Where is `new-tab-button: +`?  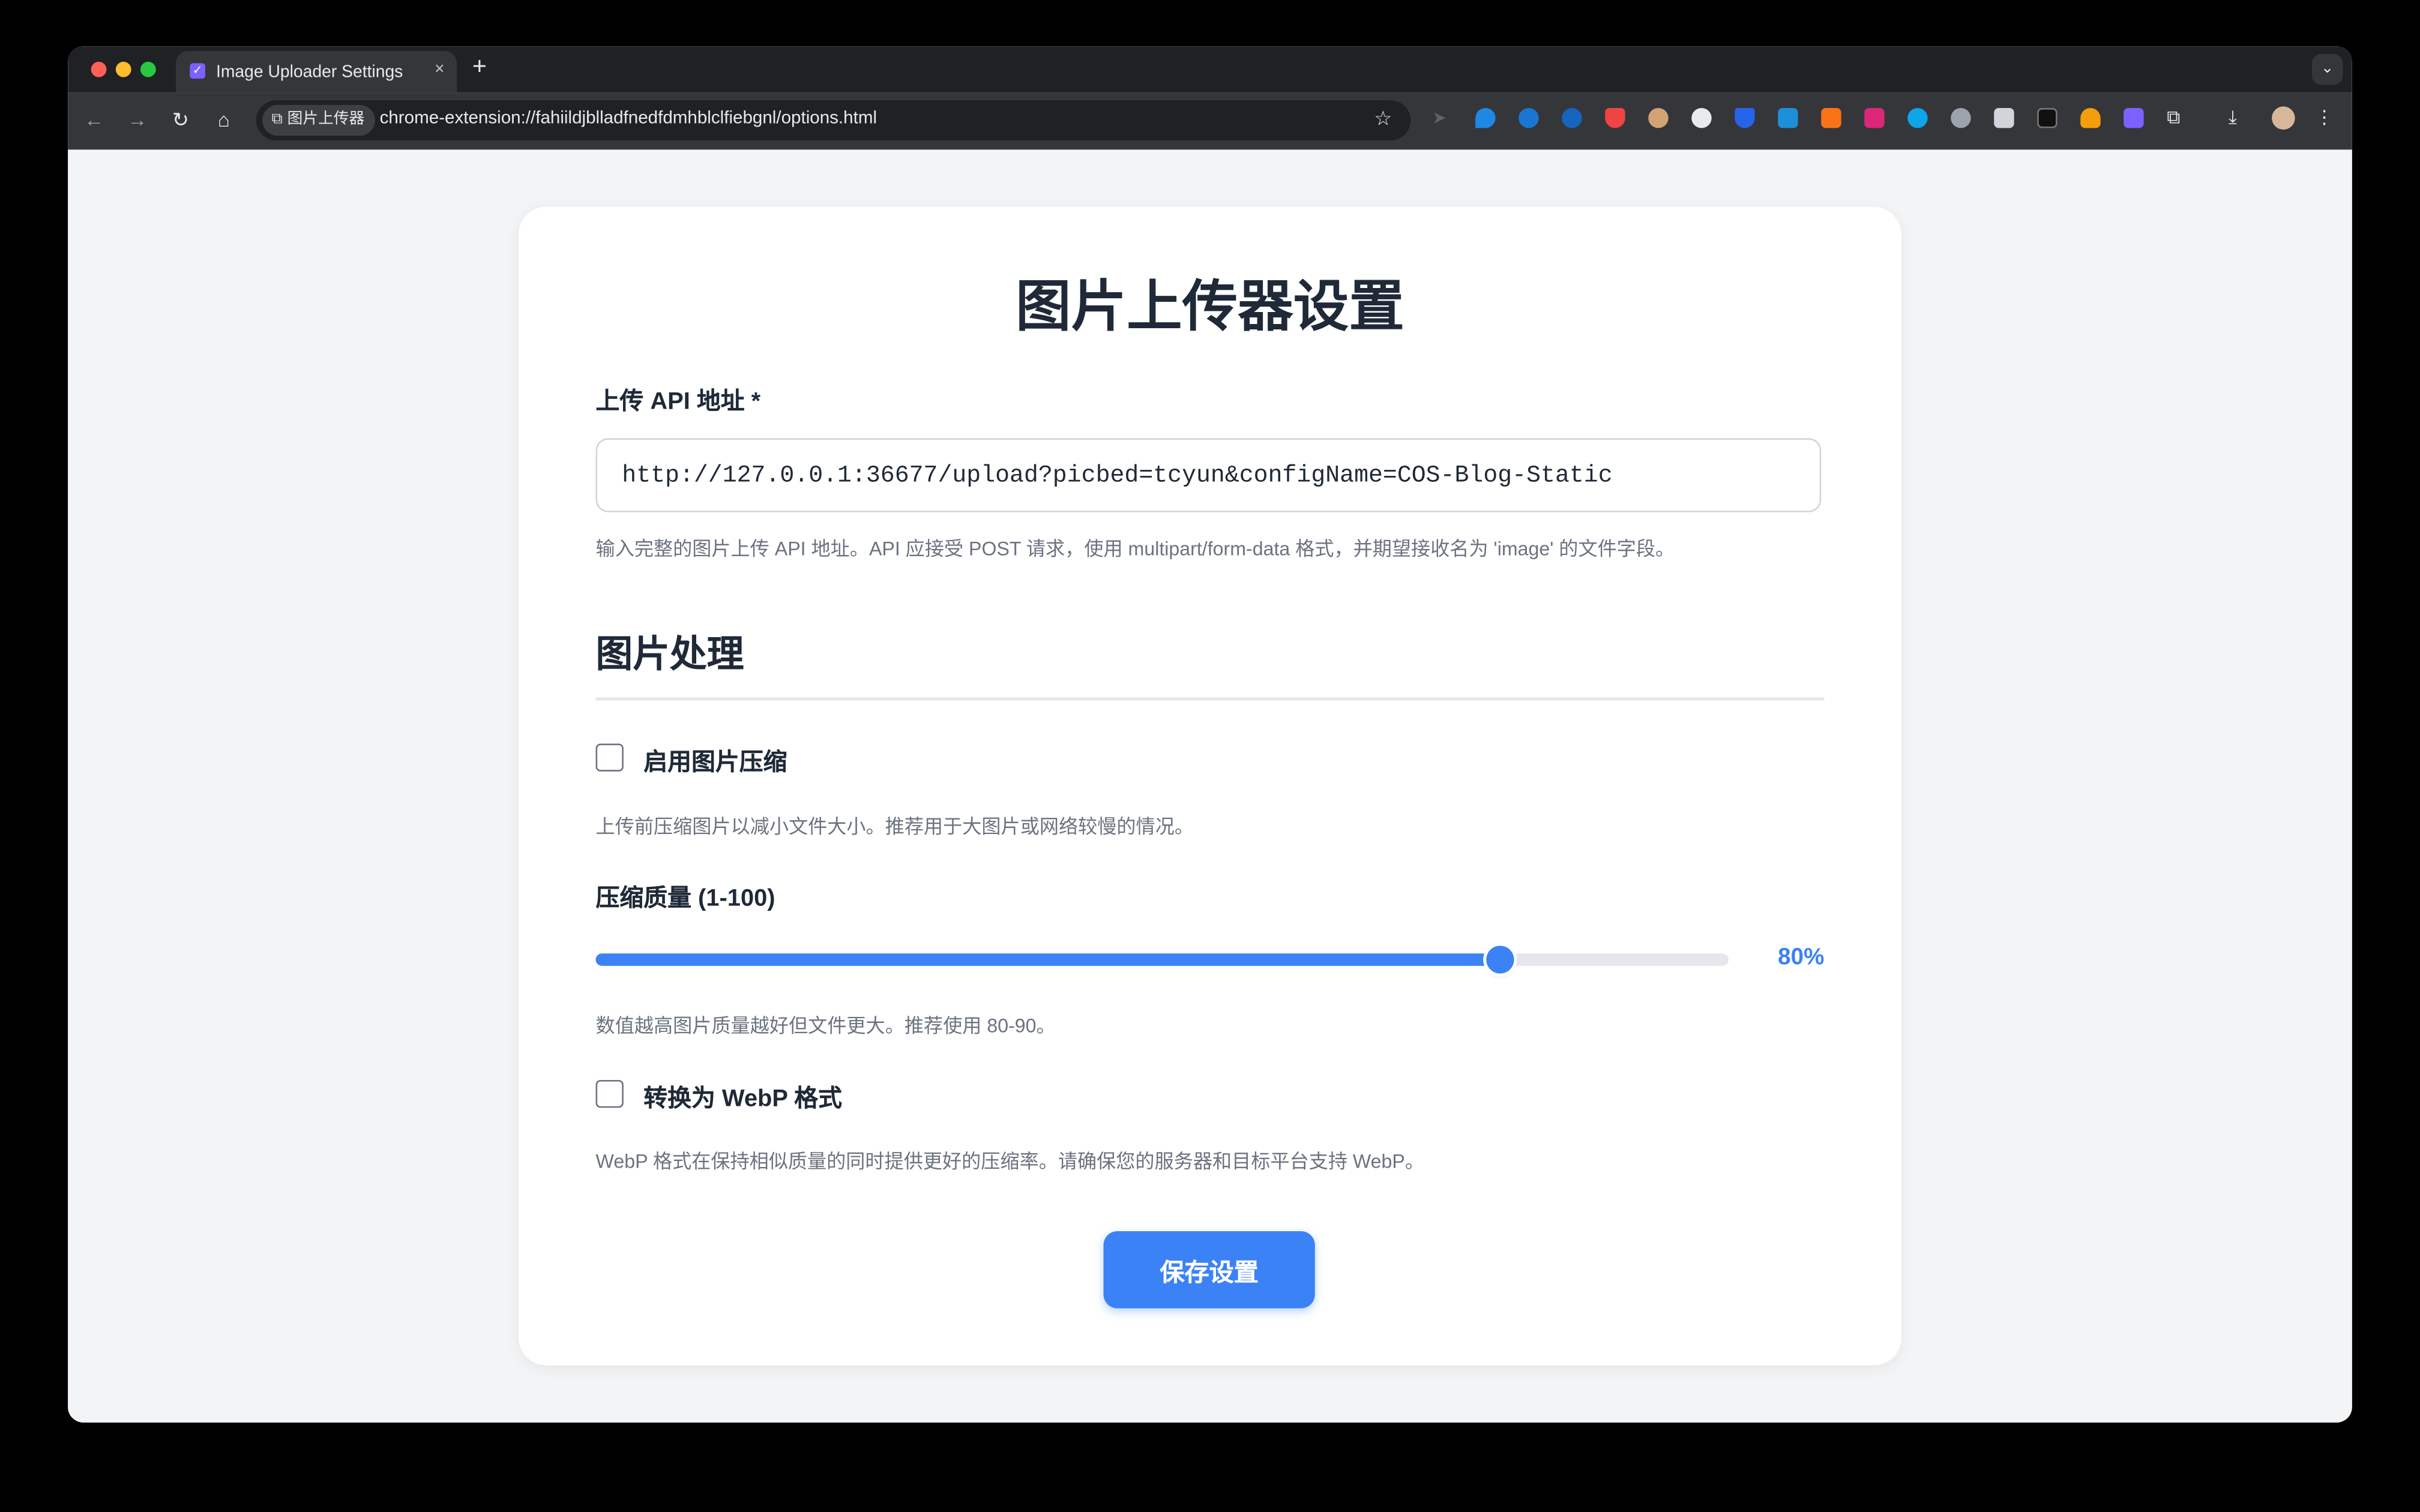
new-tab-button: + is located at coordinates (479, 68).